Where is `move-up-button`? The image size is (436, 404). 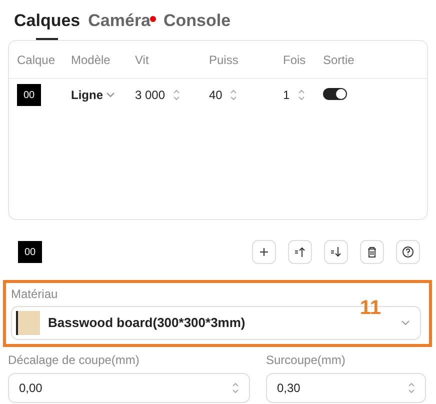
move-up-button is located at coordinates (300, 252).